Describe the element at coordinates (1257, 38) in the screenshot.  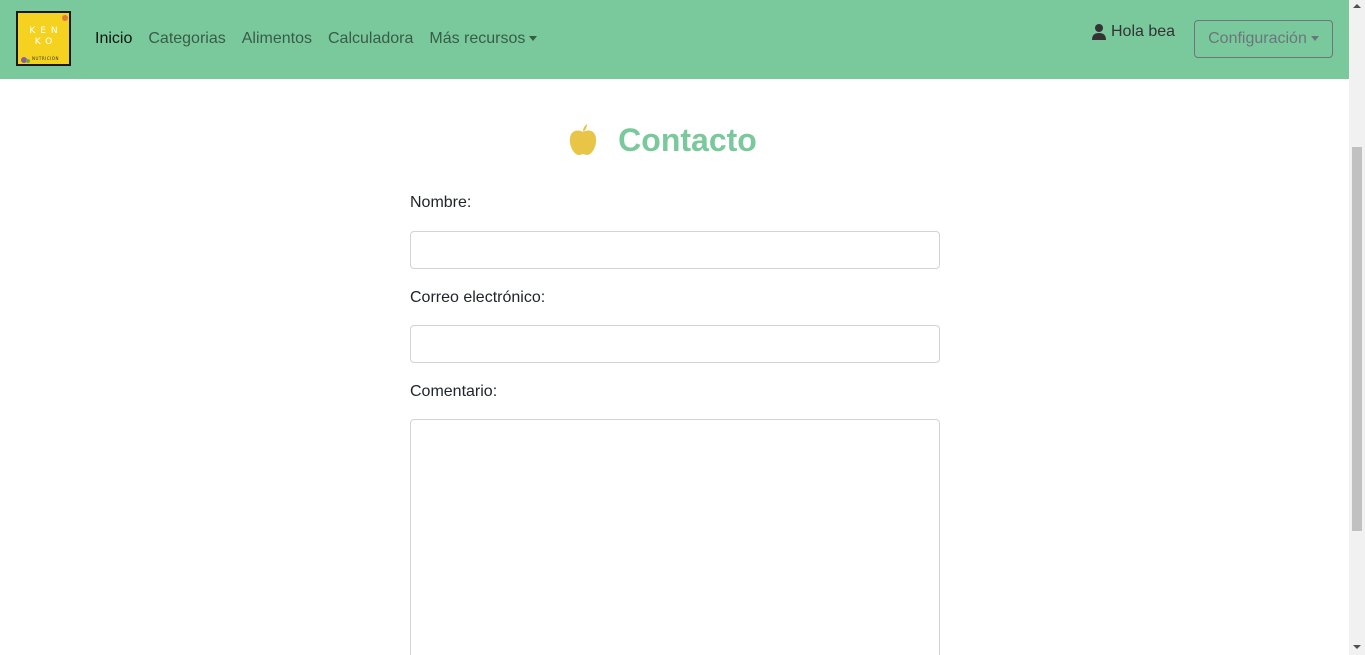
I see `configuration-label: Configuración` at that location.